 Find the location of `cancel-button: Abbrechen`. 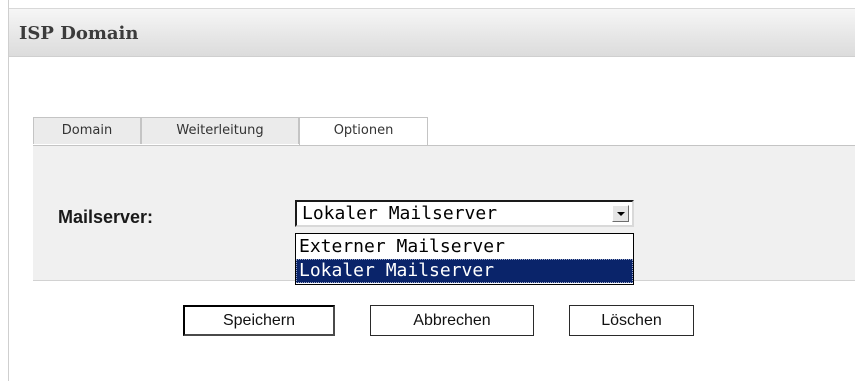

cancel-button: Abbrechen is located at coordinates (452, 320).